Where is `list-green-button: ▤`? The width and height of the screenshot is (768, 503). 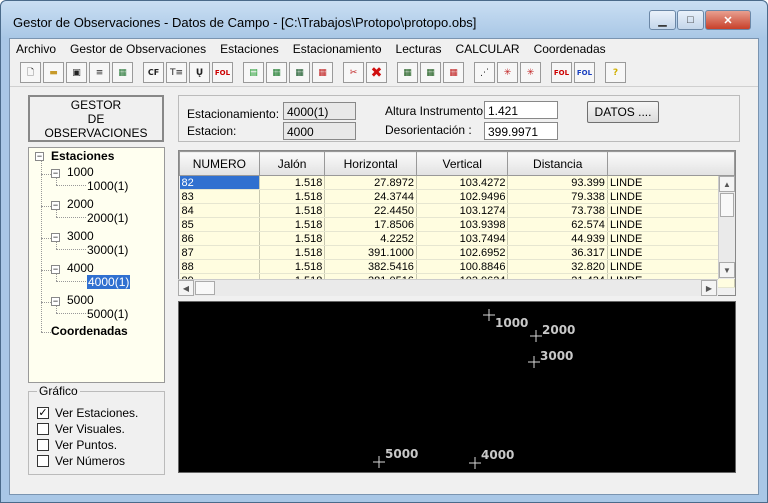
list-green-button: ▤ is located at coordinates (253, 72).